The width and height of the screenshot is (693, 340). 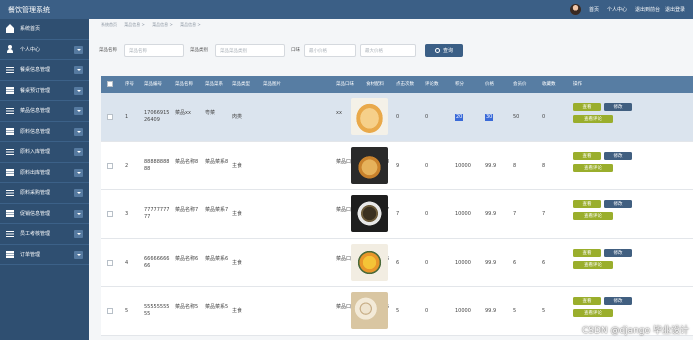 What do you see at coordinates (127, 311) in the screenshot?
I see `cell-index: 5` at bounding box center [127, 311].